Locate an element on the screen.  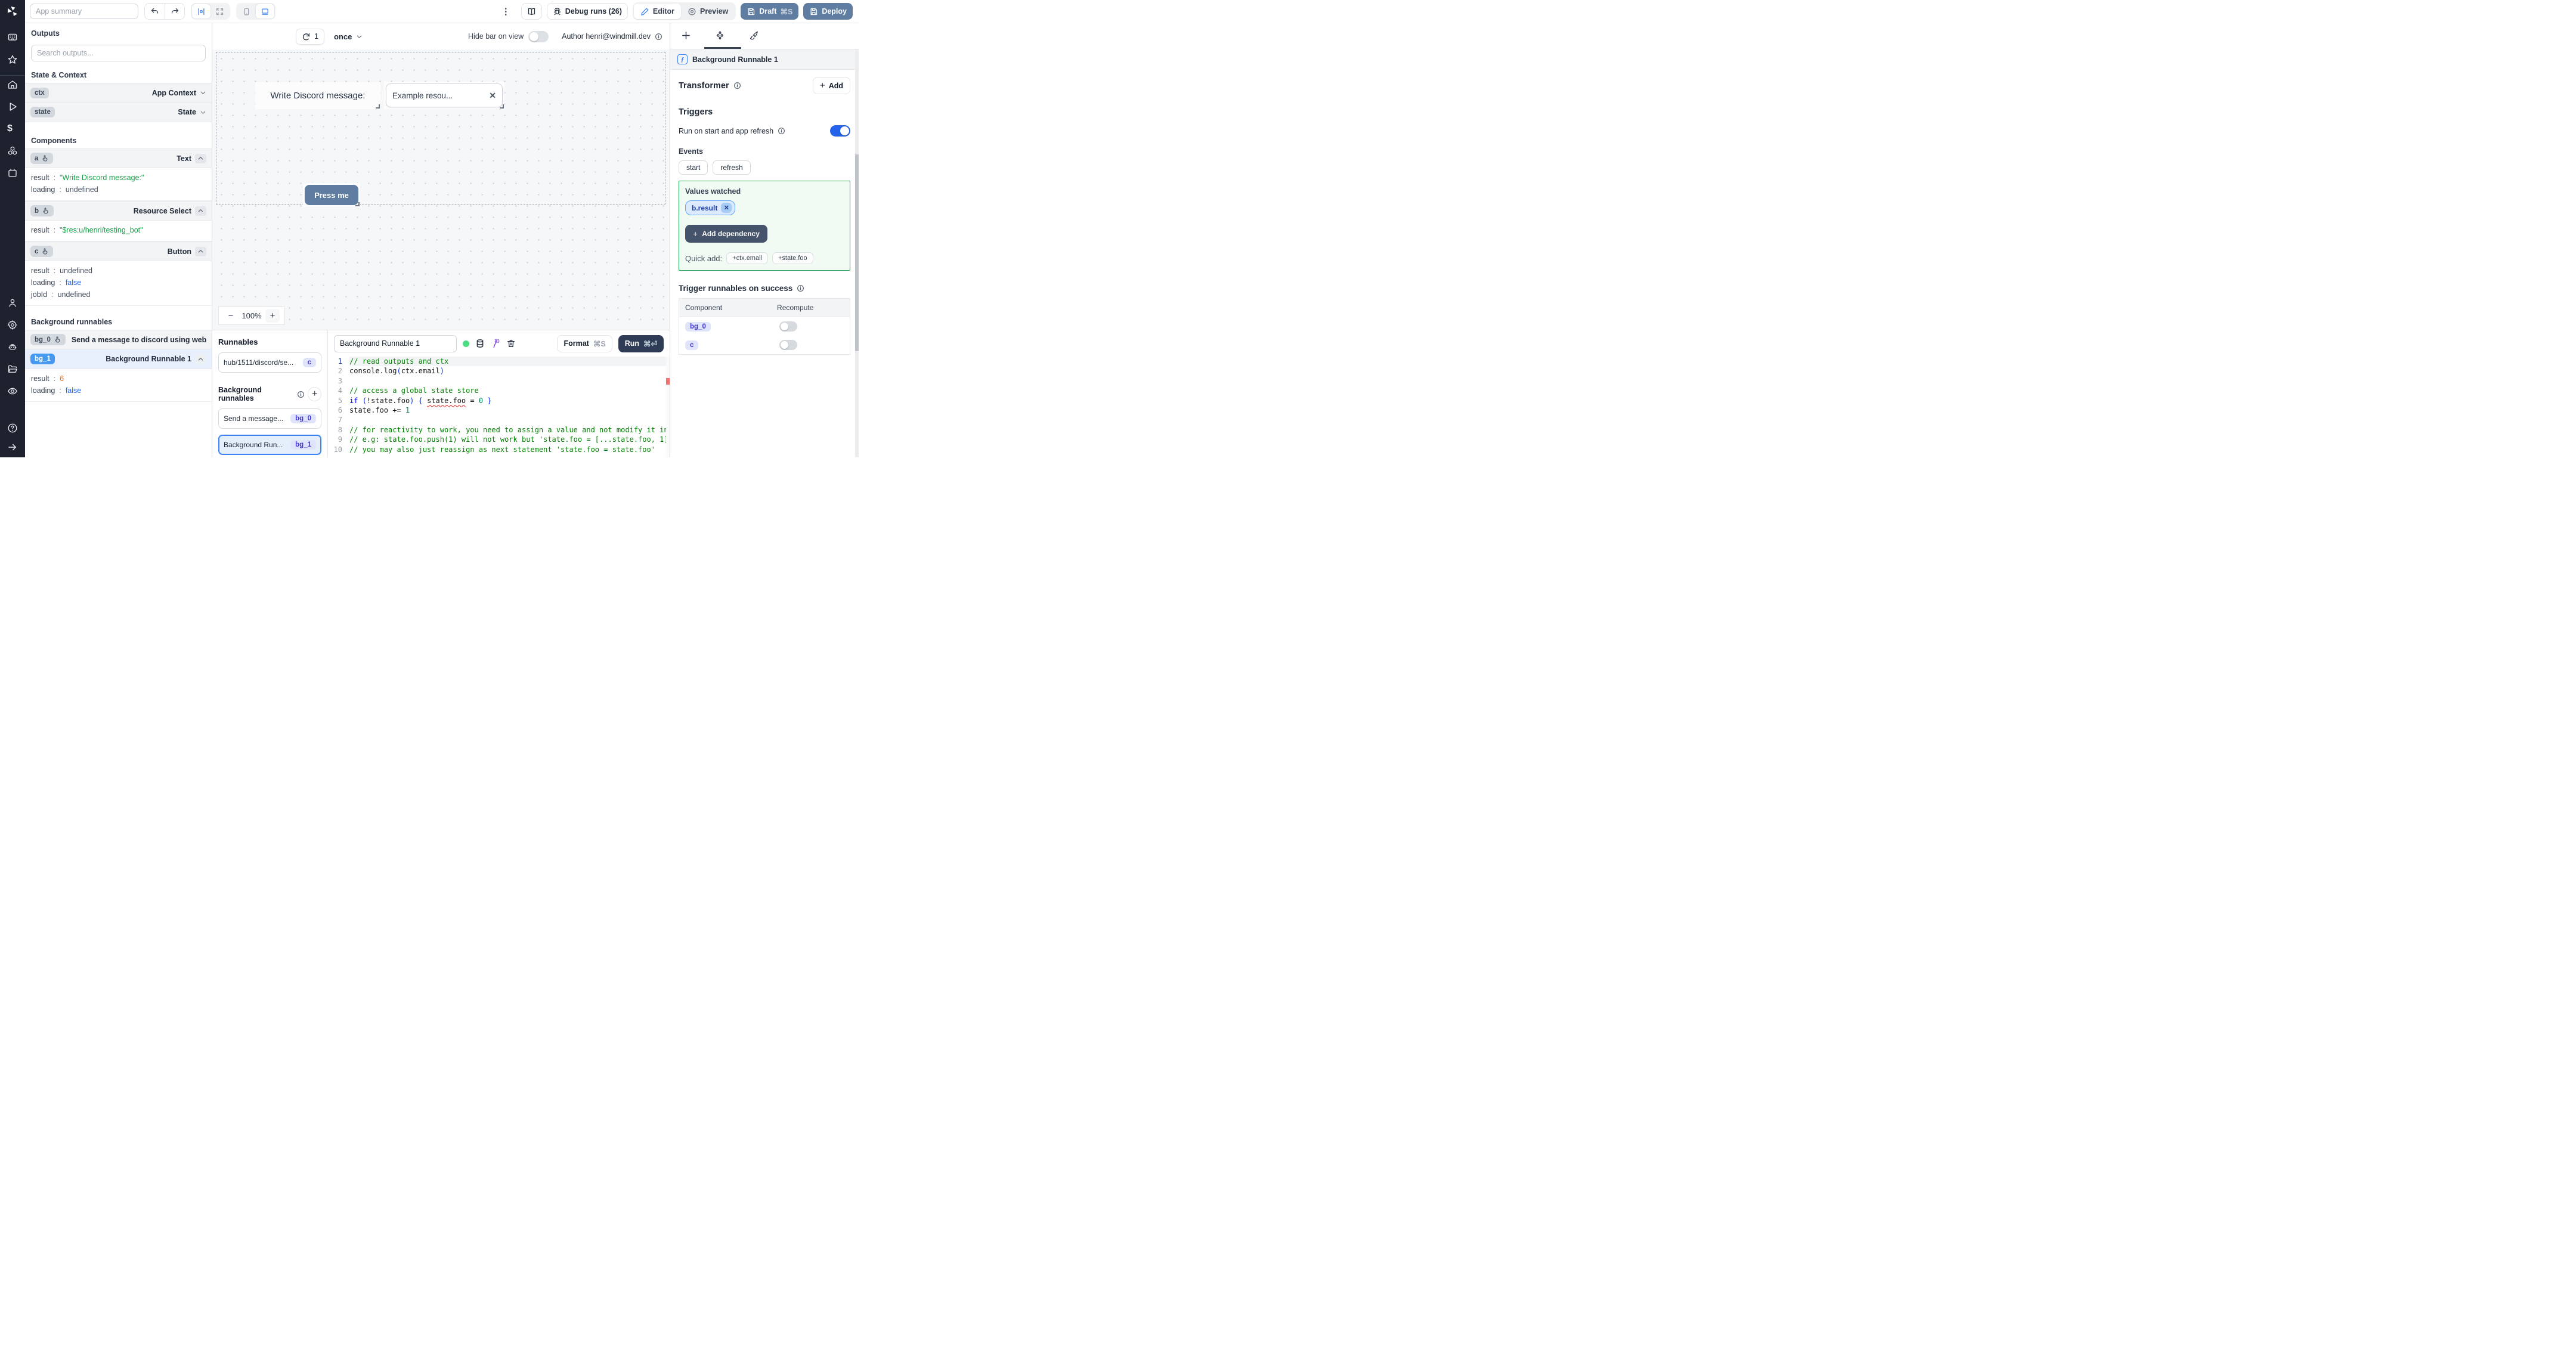
add-background-runnable-button: + is located at coordinates (315, 394).